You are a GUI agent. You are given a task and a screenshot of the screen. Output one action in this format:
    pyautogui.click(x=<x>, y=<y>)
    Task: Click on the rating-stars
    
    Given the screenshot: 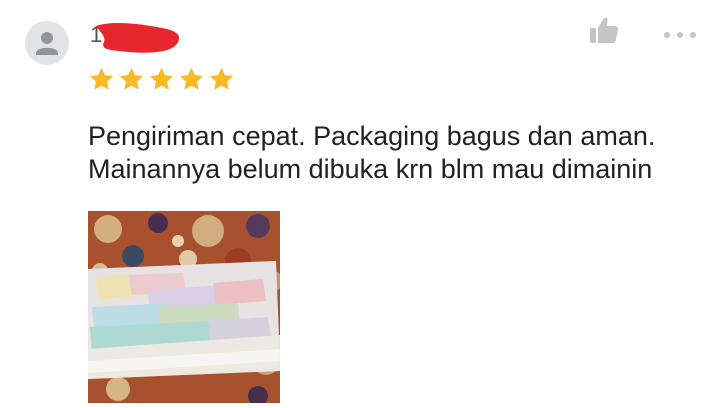 What is the action you would take?
    pyautogui.click(x=161, y=79)
    